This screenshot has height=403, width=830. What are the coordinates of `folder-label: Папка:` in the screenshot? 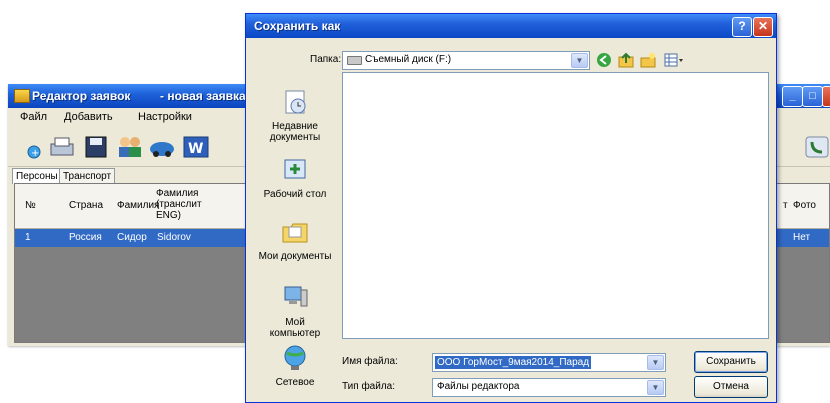 It's located at (326, 59).